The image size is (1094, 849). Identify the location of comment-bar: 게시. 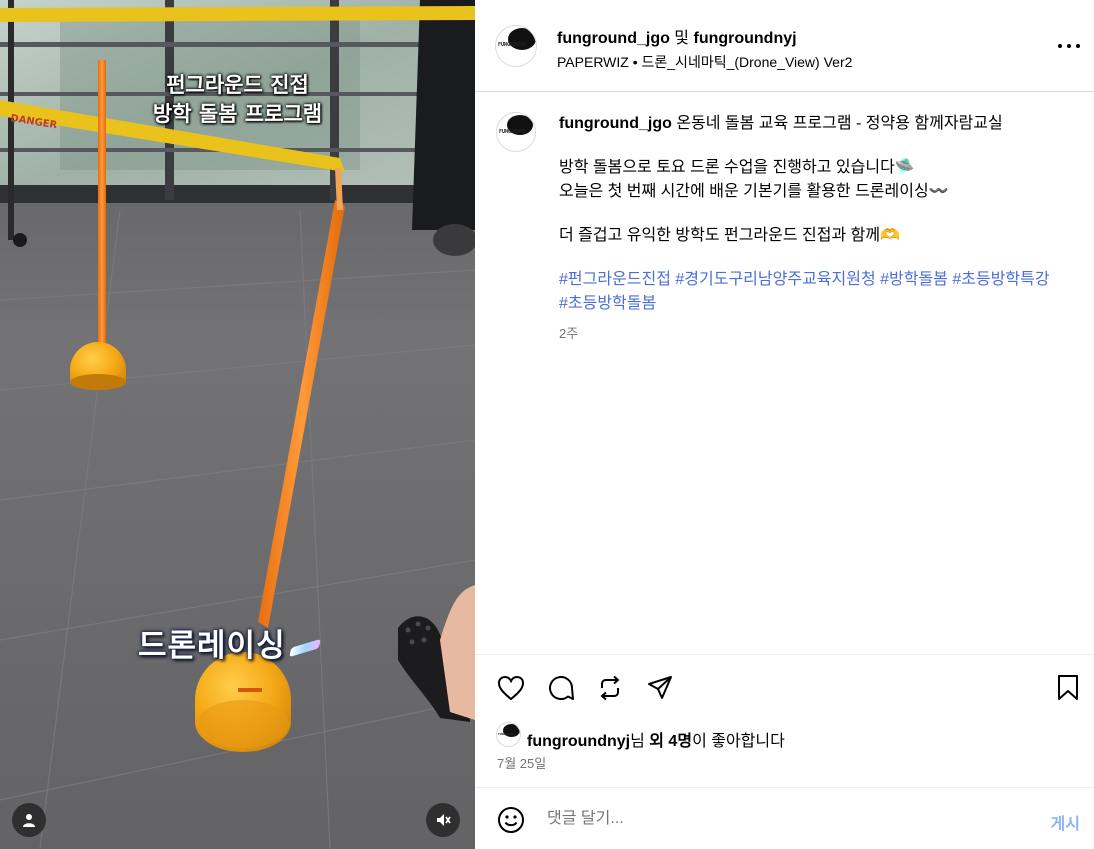
(784, 818).